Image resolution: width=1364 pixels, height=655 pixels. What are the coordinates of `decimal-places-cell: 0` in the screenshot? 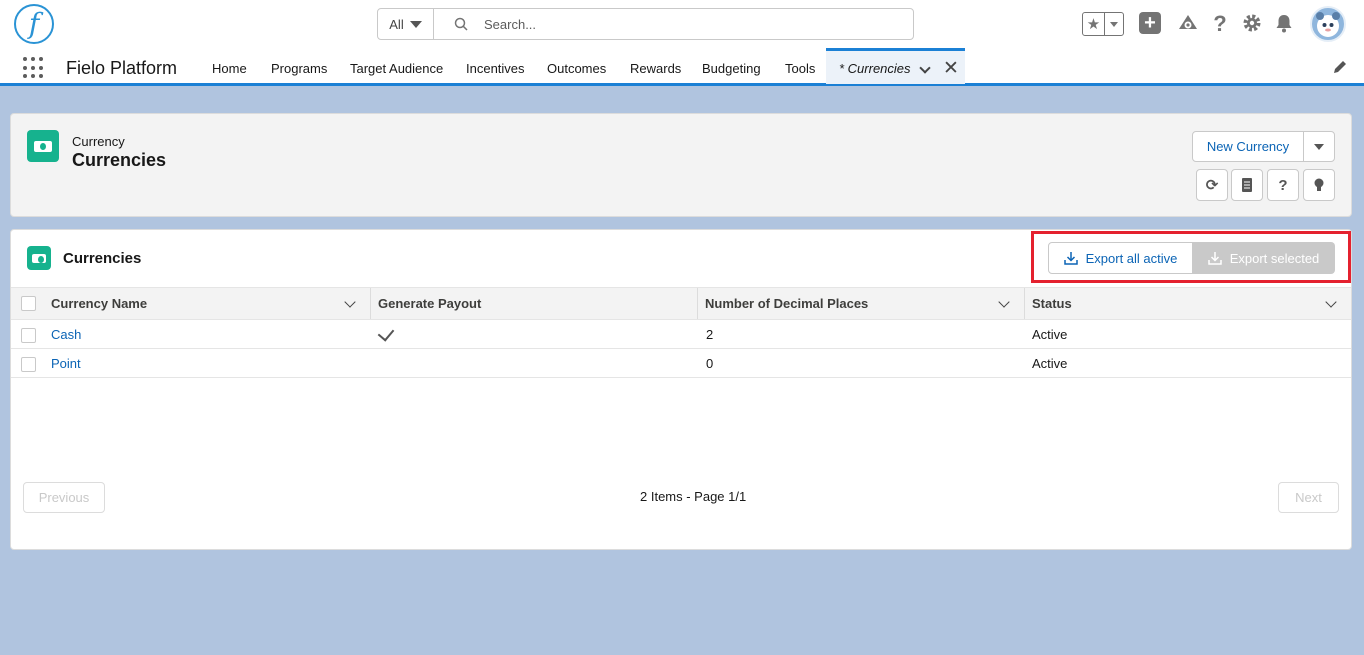 It's located at (710, 363).